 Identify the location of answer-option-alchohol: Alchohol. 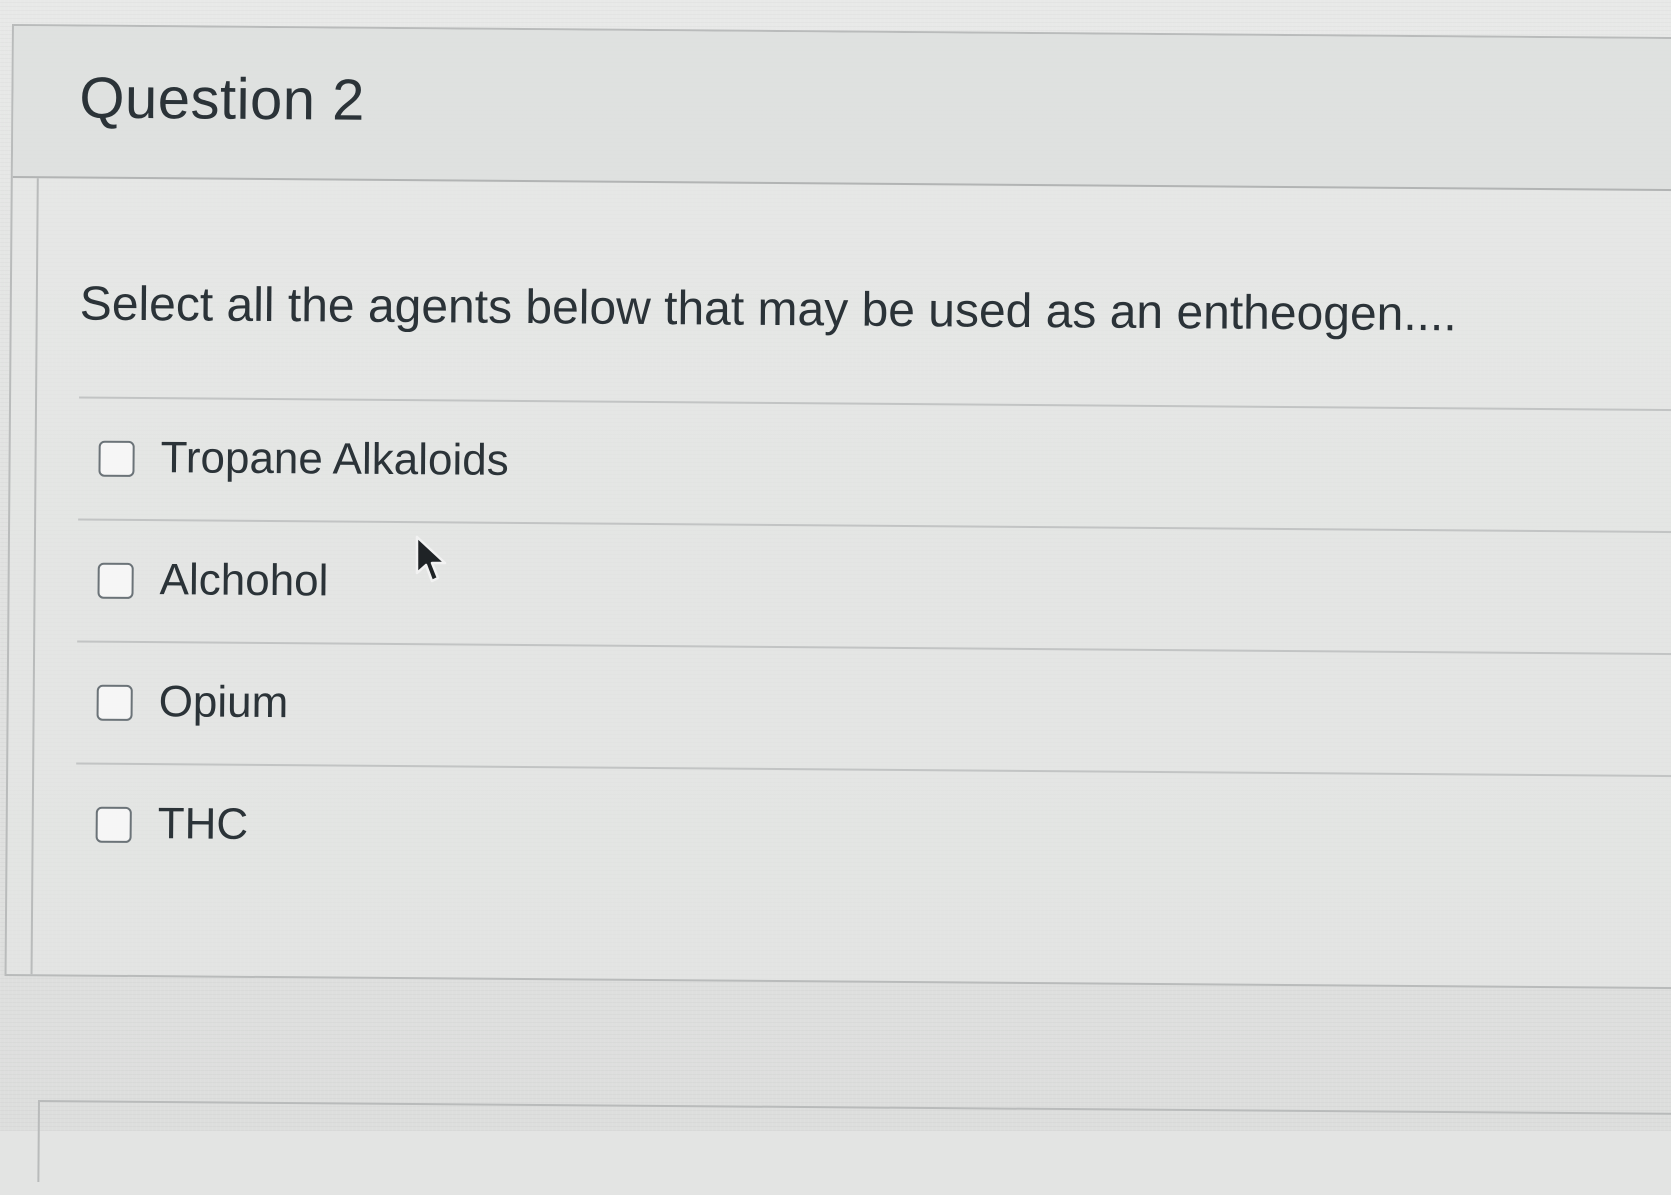
(874, 588).